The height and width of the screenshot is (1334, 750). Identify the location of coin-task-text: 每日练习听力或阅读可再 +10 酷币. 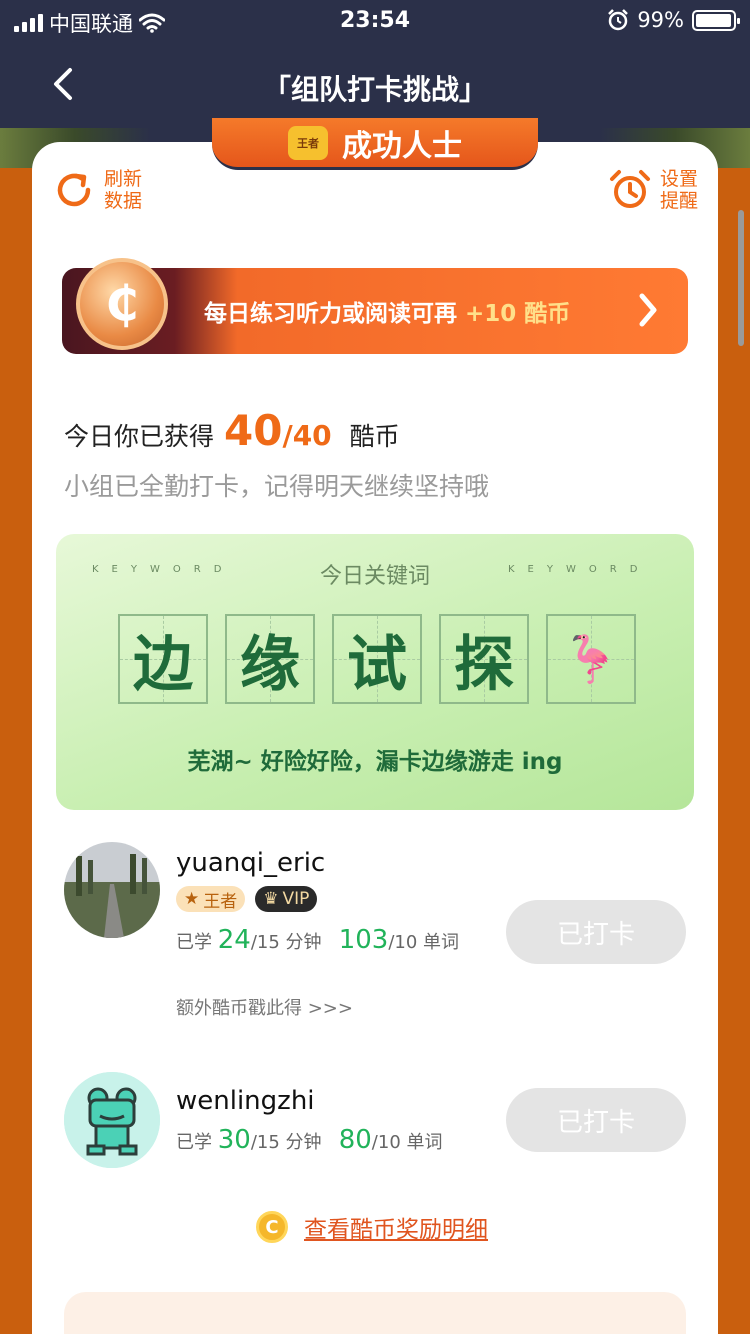
(387, 311).